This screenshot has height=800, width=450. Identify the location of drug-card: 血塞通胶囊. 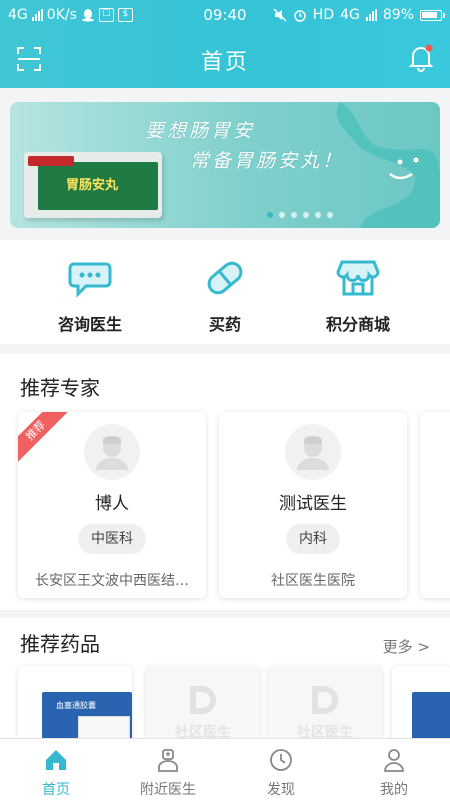
(75, 706).